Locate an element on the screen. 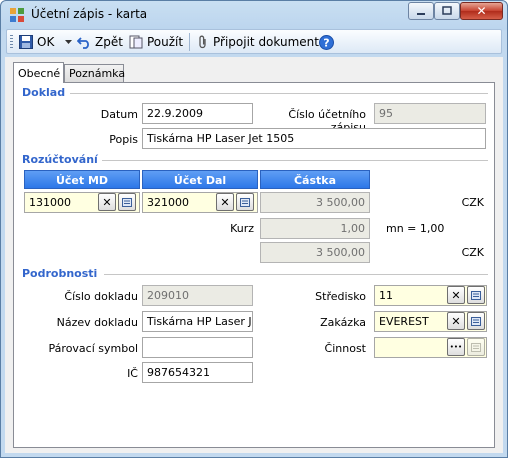 This screenshot has width=508, height=458. clear-ucet-md-button: ✕ is located at coordinates (107, 202).